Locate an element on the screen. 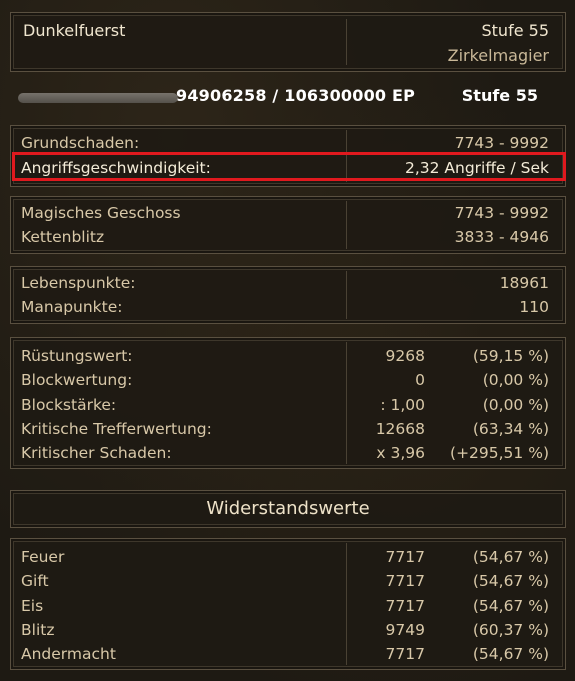 The height and width of the screenshot is (681, 575). stat-percent: (+295,51 %) is located at coordinates (499, 453).